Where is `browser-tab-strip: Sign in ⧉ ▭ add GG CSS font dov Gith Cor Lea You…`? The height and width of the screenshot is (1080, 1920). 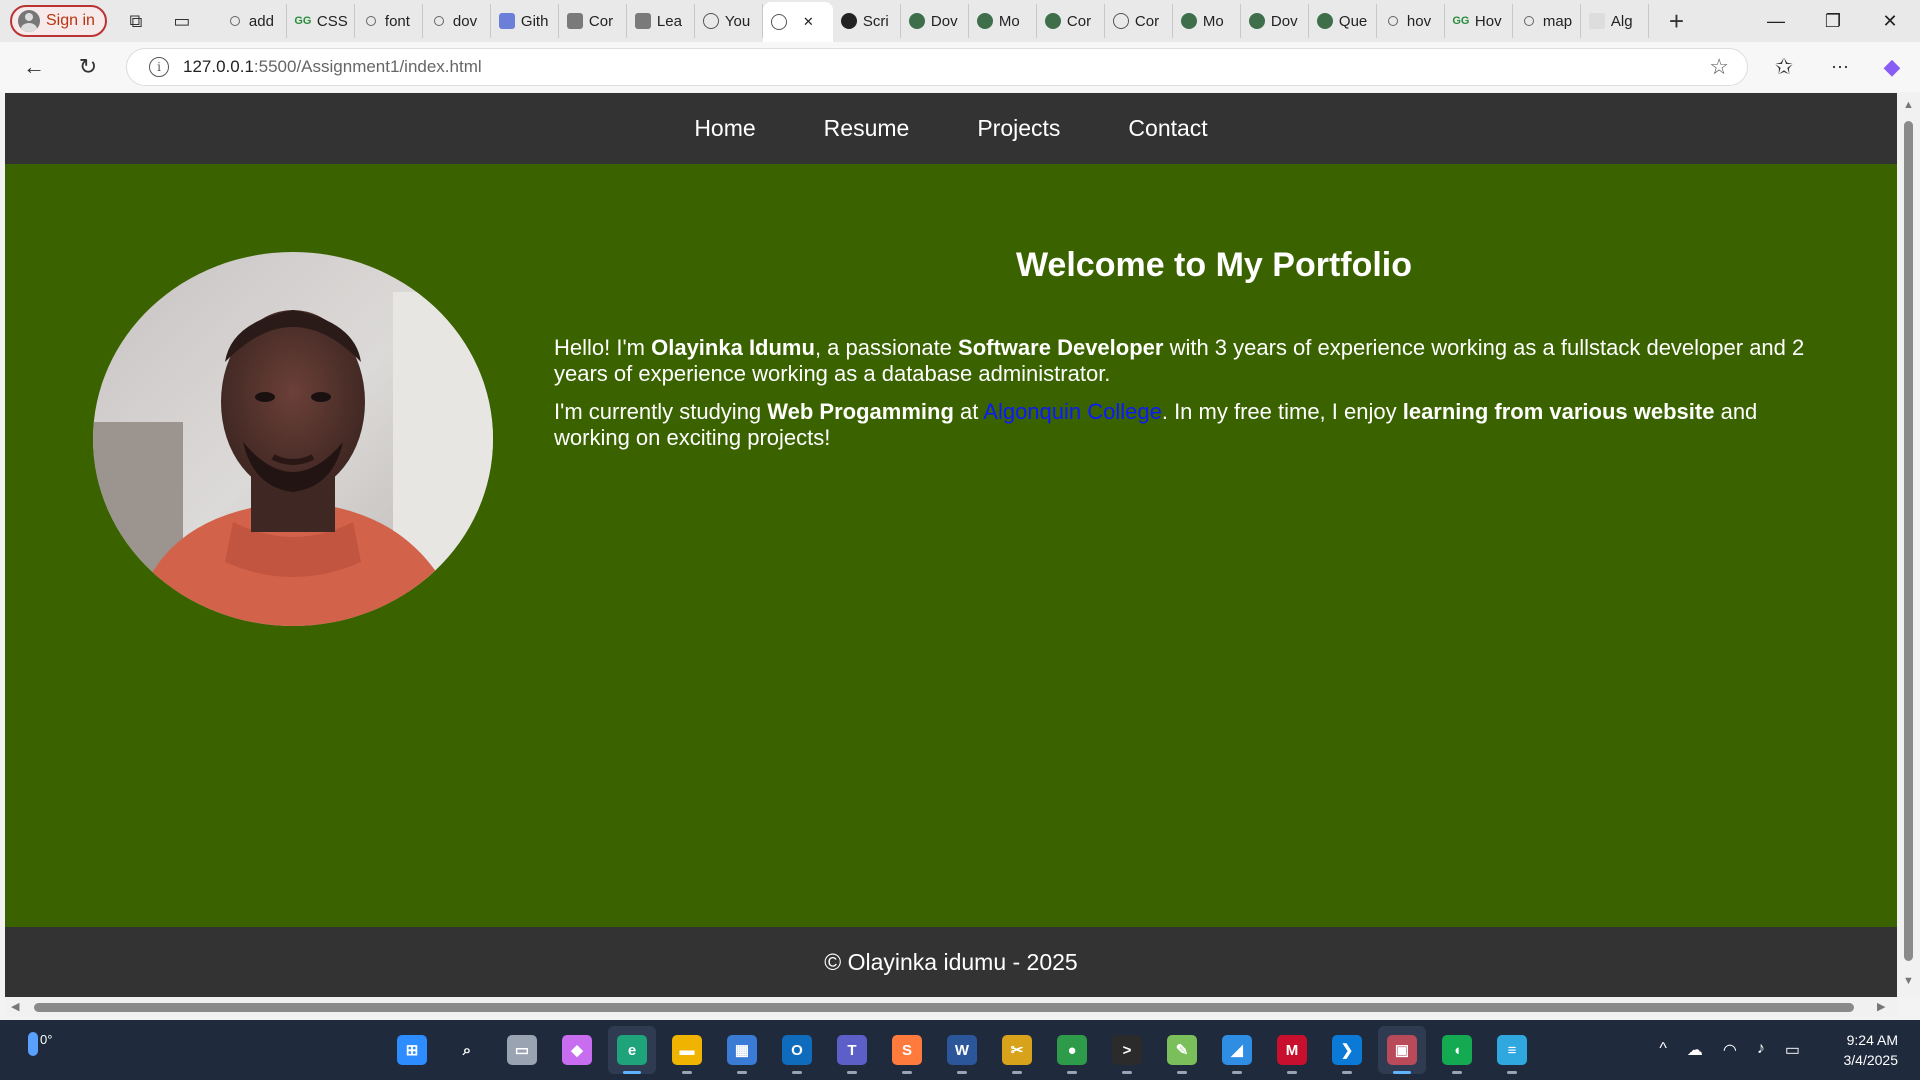 browser-tab-strip: Sign in ⧉ ▭ add GG CSS font dov Gith Cor Lea You… is located at coordinates (960, 21).